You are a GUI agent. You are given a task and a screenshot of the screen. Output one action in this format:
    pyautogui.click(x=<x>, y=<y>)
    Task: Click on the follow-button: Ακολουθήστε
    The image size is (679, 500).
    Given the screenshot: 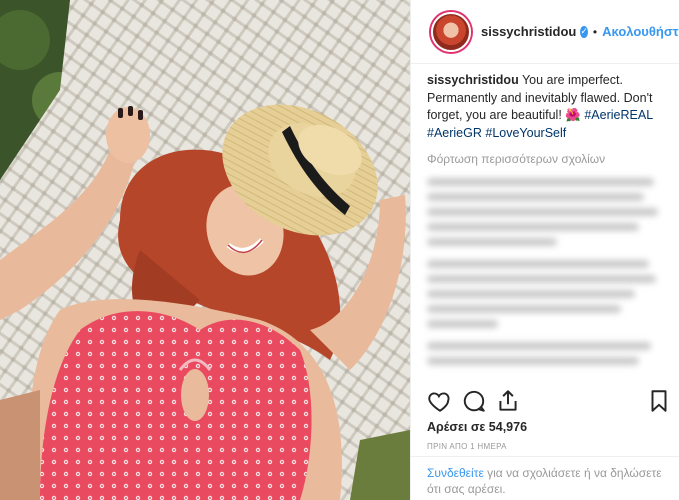 What is the action you would take?
    pyautogui.click(x=640, y=31)
    